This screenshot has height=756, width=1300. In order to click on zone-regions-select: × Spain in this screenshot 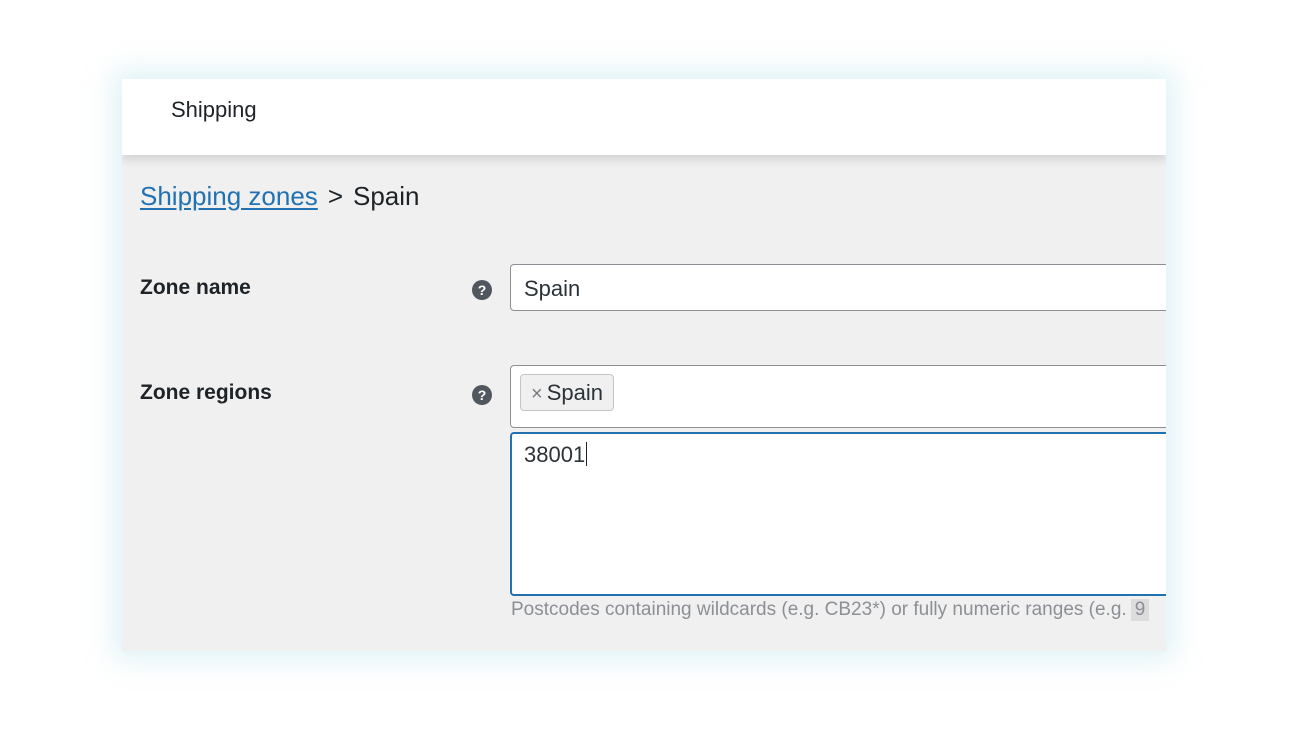, I will do `click(838, 396)`.